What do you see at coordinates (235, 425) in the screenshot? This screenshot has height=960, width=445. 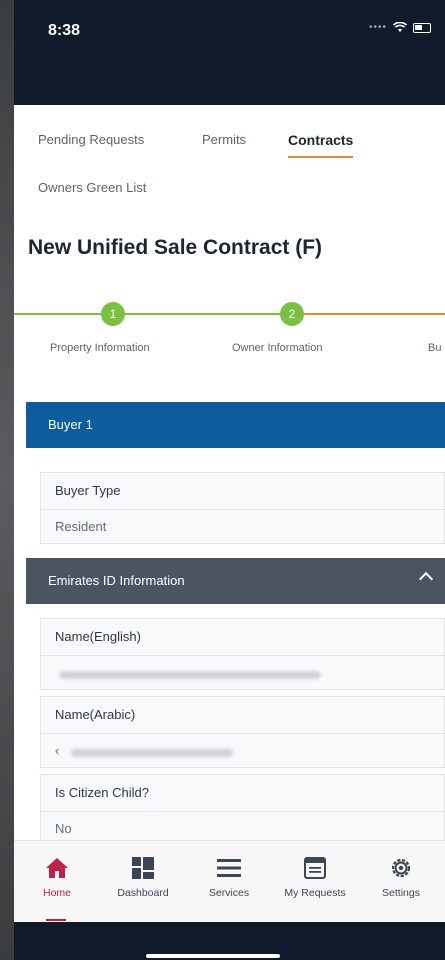 I see `buyer-section-header: Buyer 1` at bounding box center [235, 425].